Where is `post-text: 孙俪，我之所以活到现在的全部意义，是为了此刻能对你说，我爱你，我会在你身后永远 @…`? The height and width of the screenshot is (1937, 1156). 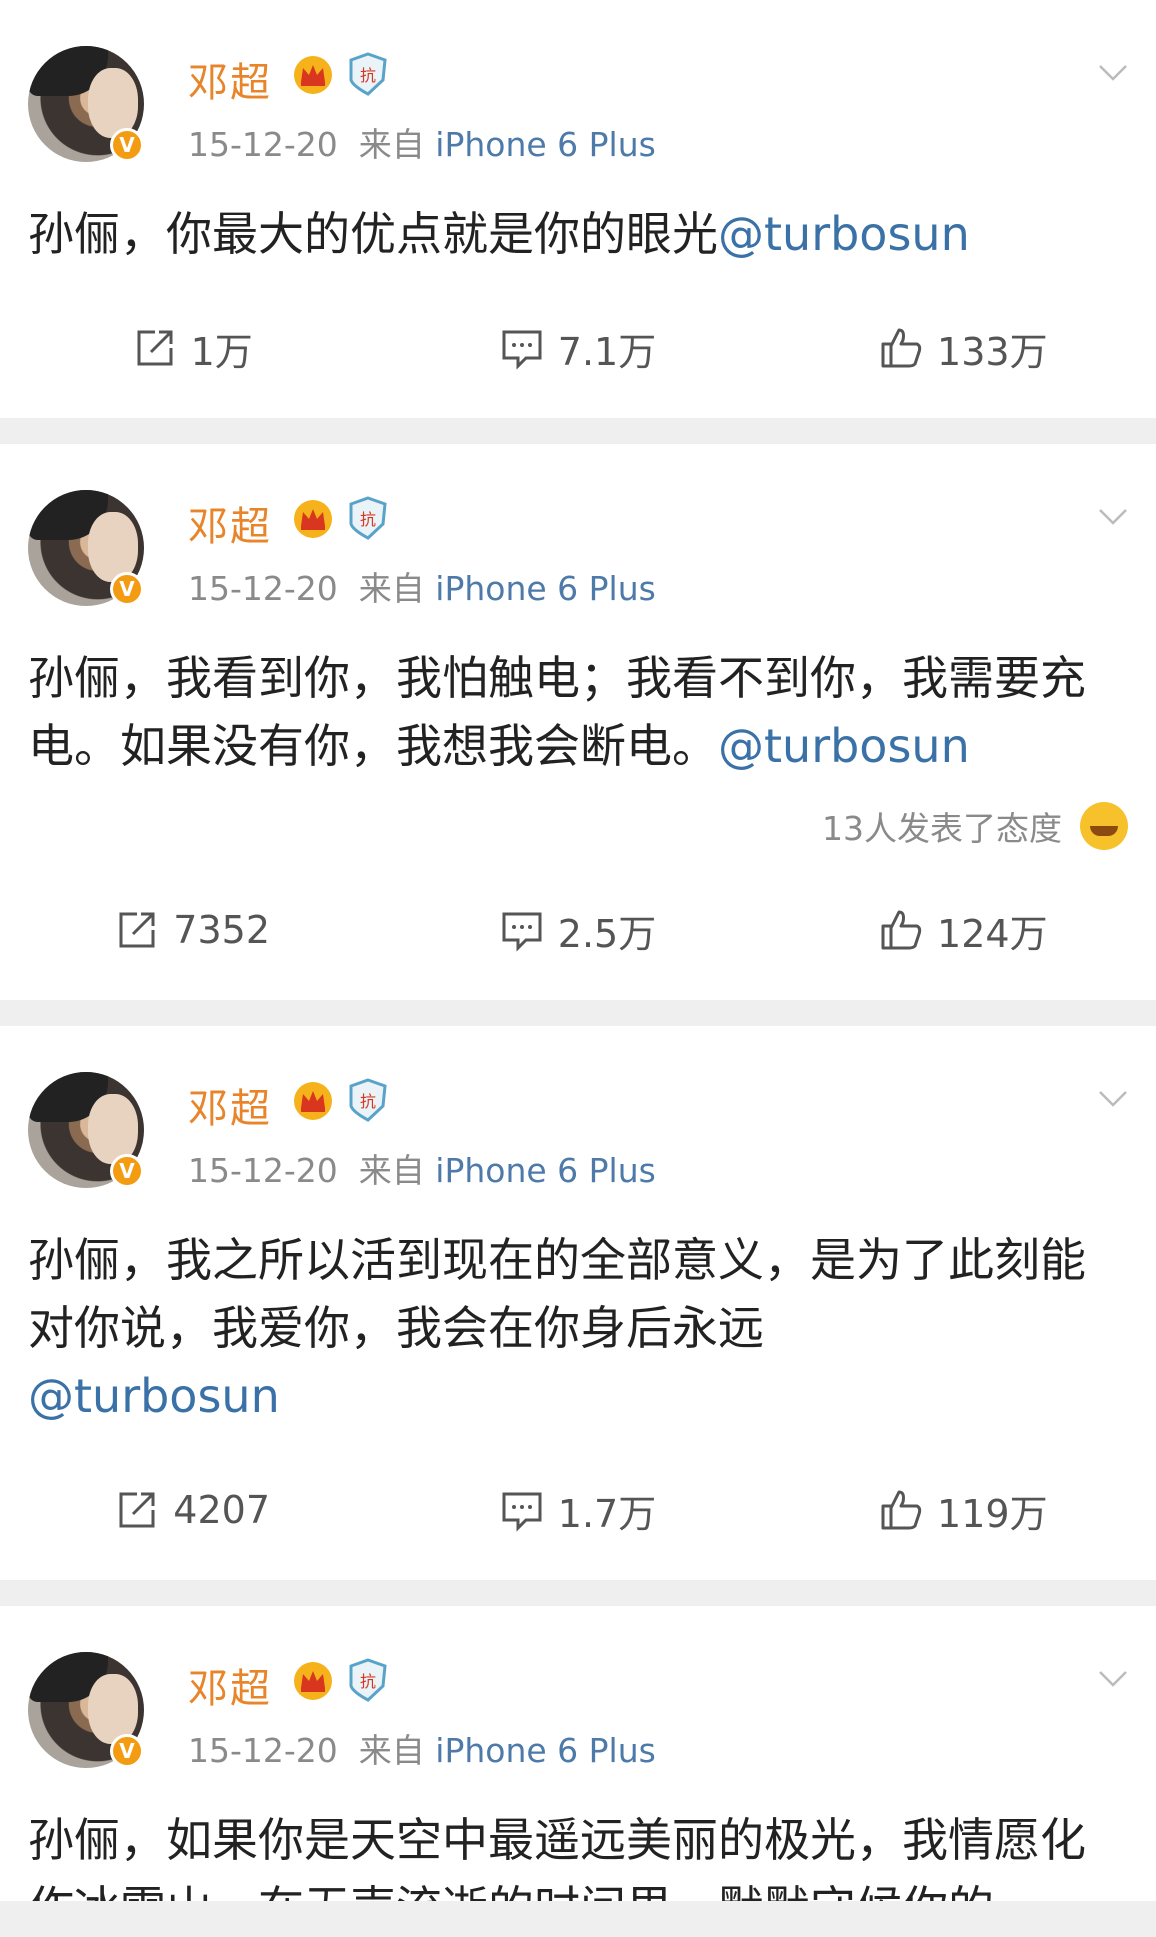
post-text: 孙俪，我之所以活到现在的全部意义，是为了此刻能对你说，我爱你，我会在你身后永远 @… is located at coordinates (578, 1303).